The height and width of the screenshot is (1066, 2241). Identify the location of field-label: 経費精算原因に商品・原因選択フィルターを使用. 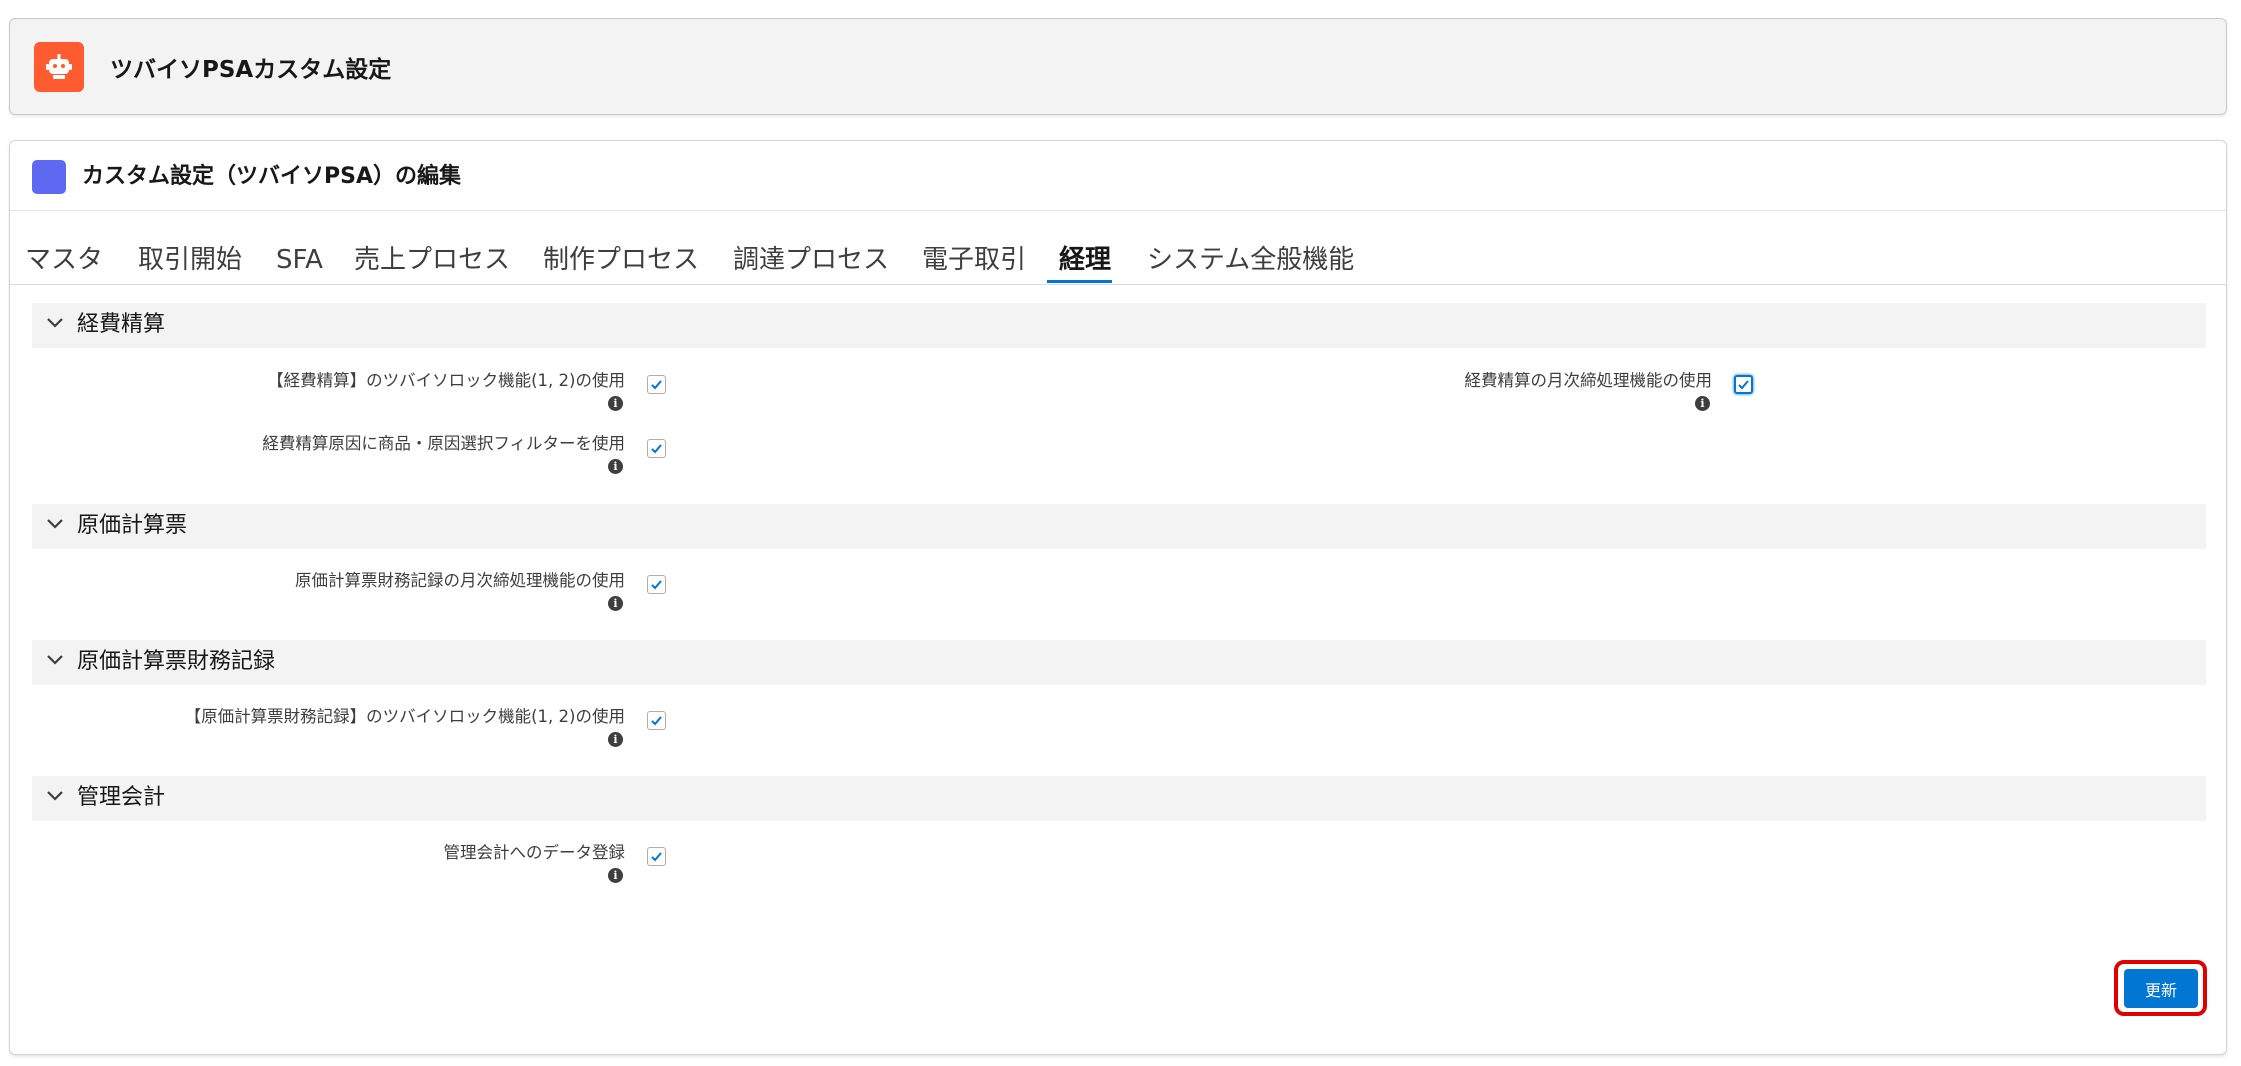
(443, 443).